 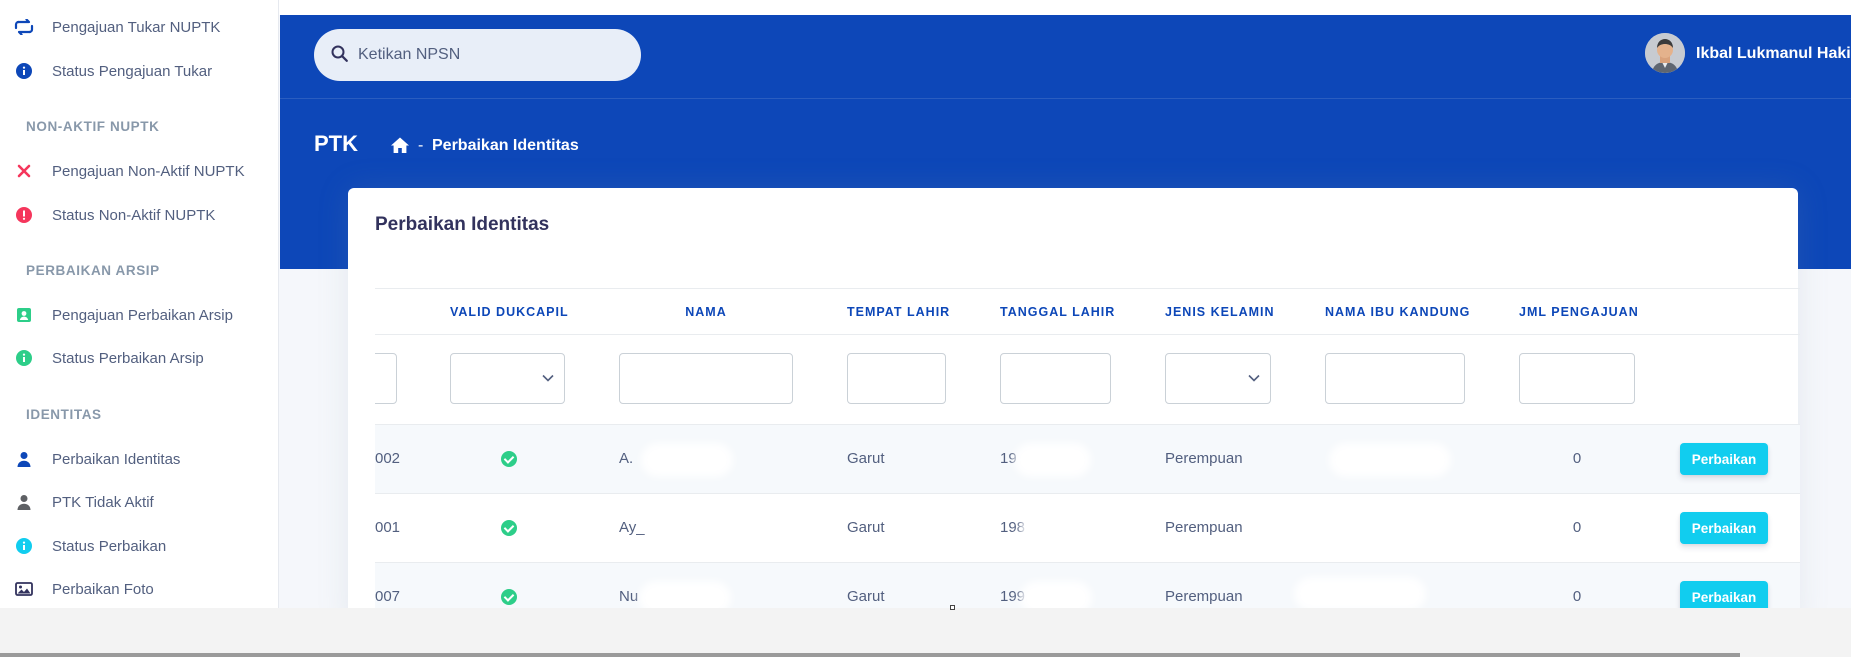 What do you see at coordinates (24, 315) in the screenshot?
I see `contact-card-icon` at bounding box center [24, 315].